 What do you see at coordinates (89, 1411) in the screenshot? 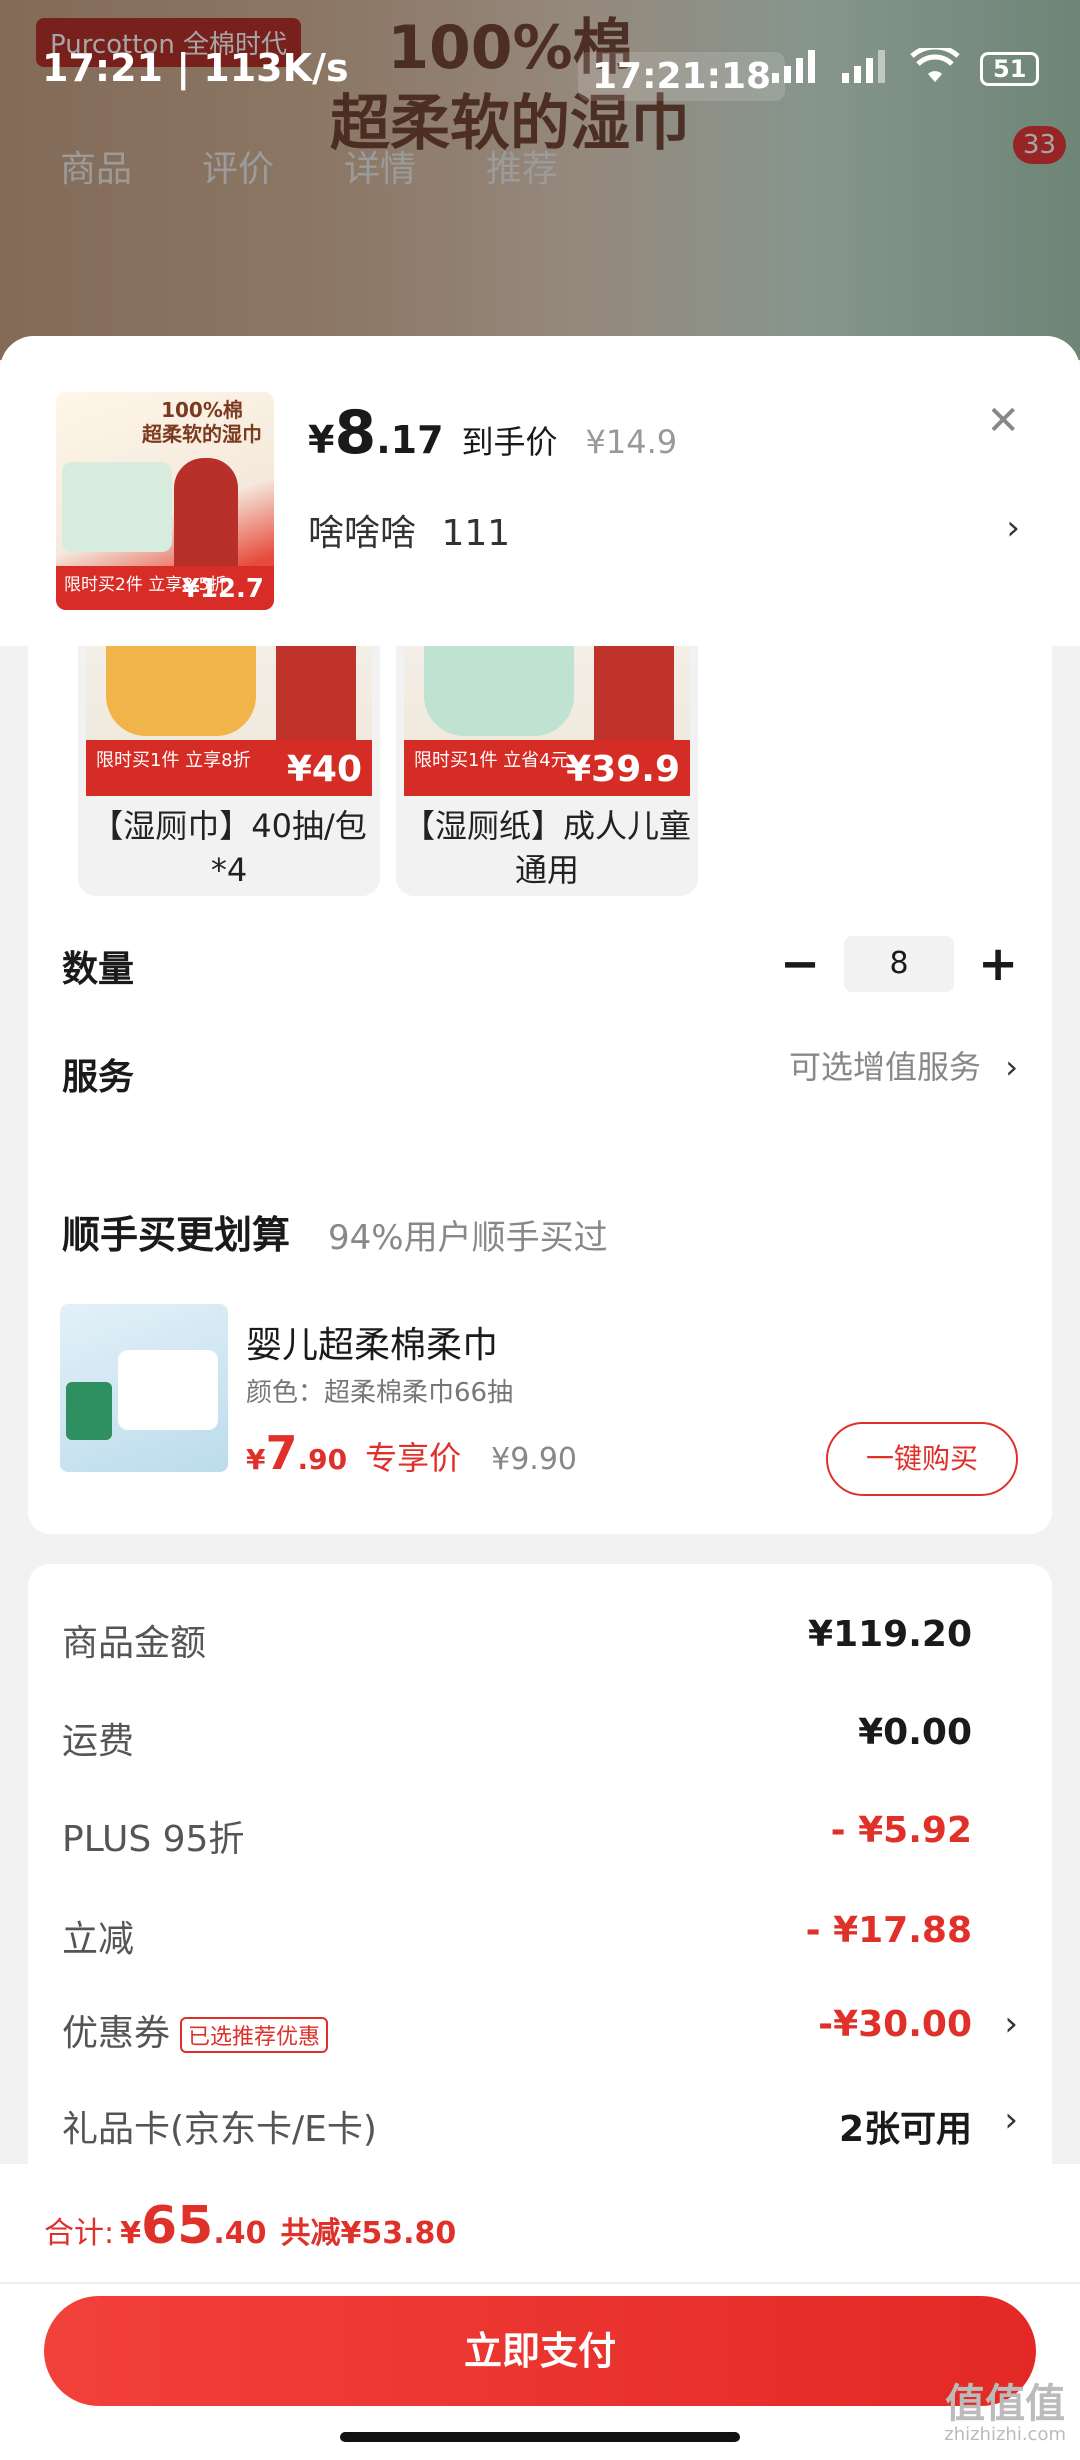
I see `recommend-price-tag` at bounding box center [89, 1411].